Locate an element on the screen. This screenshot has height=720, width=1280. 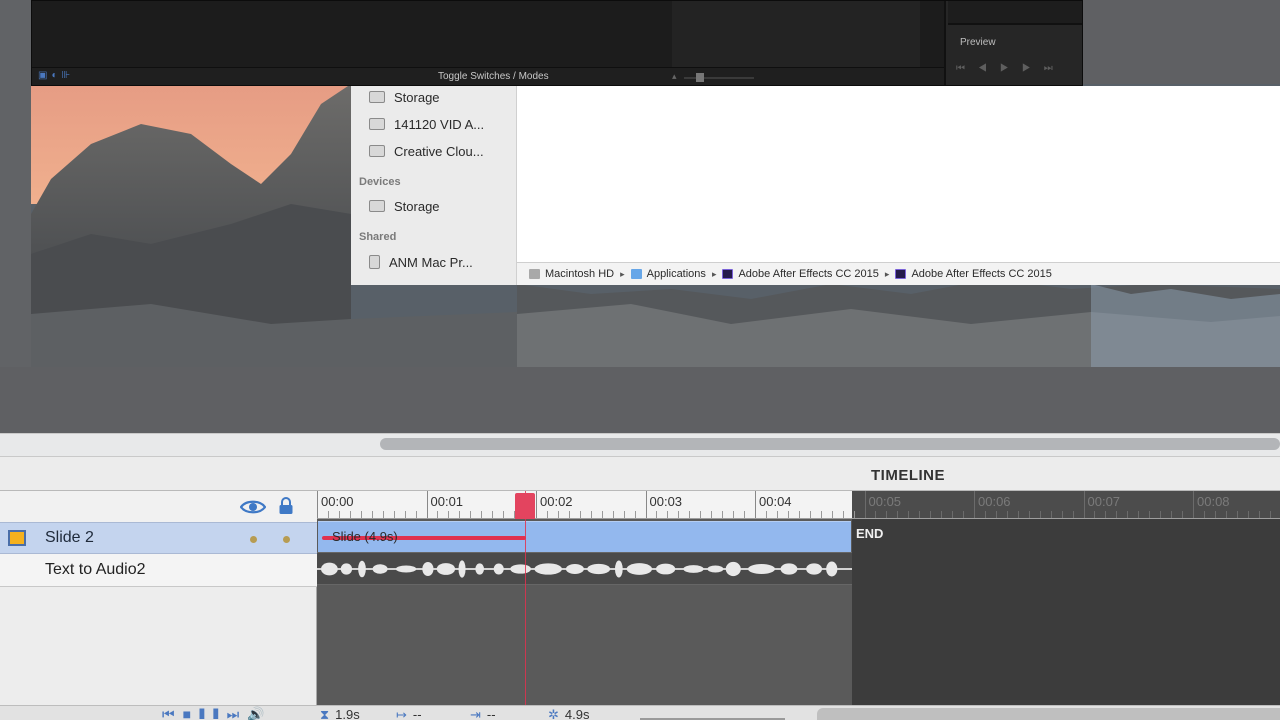
path-ae-folder: Adobe After Effects CC 2015 is located at coordinates (800, 274).